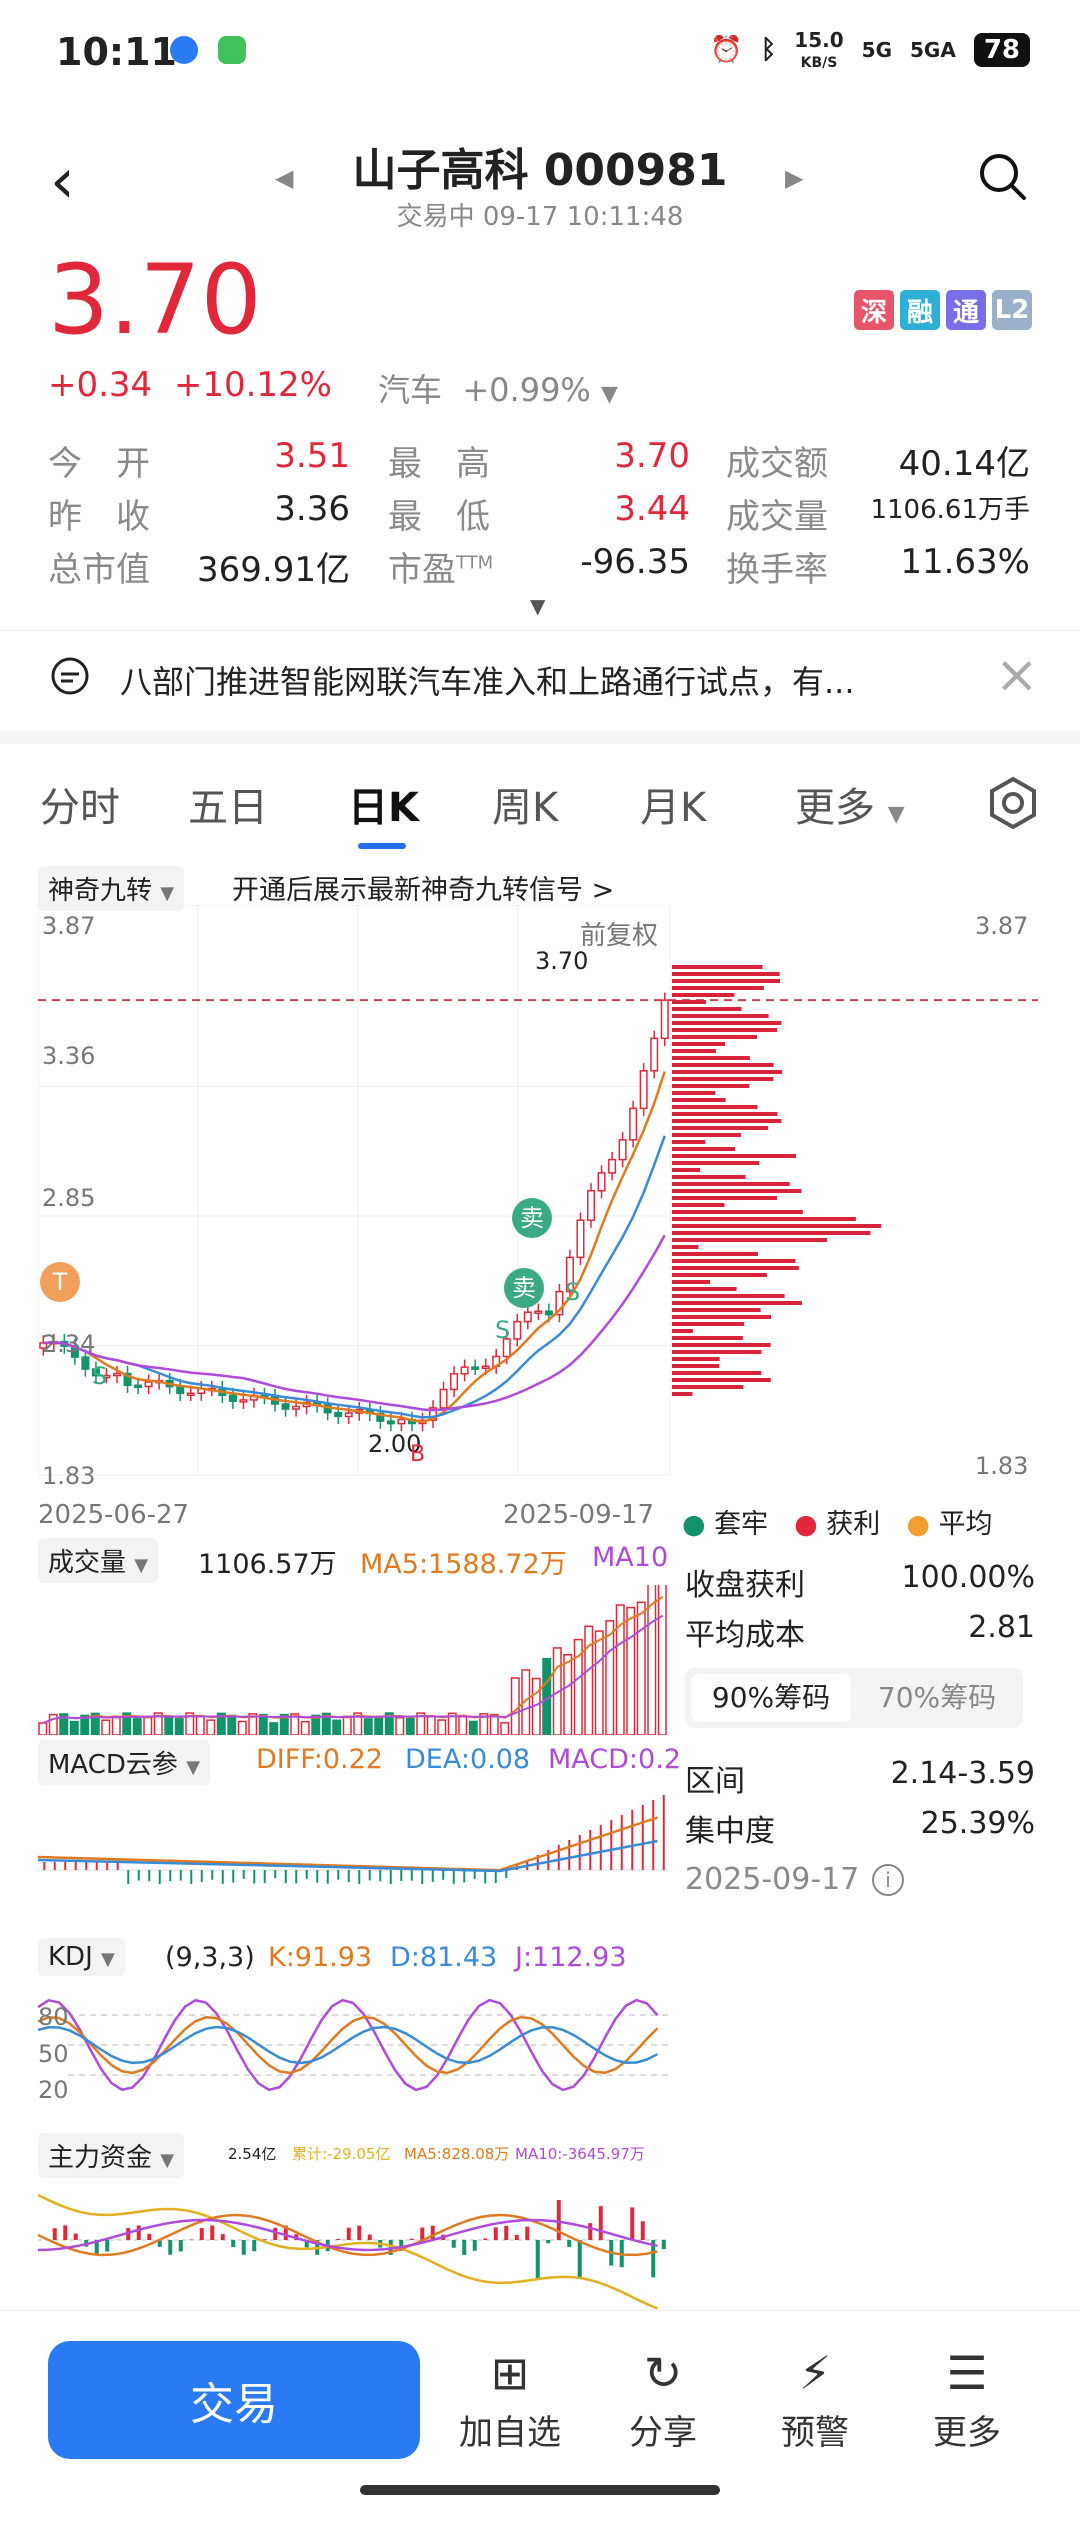 The height and width of the screenshot is (2521, 1080). What do you see at coordinates (540, 509) in the screenshot?
I see `stat-value: 3.44` at bounding box center [540, 509].